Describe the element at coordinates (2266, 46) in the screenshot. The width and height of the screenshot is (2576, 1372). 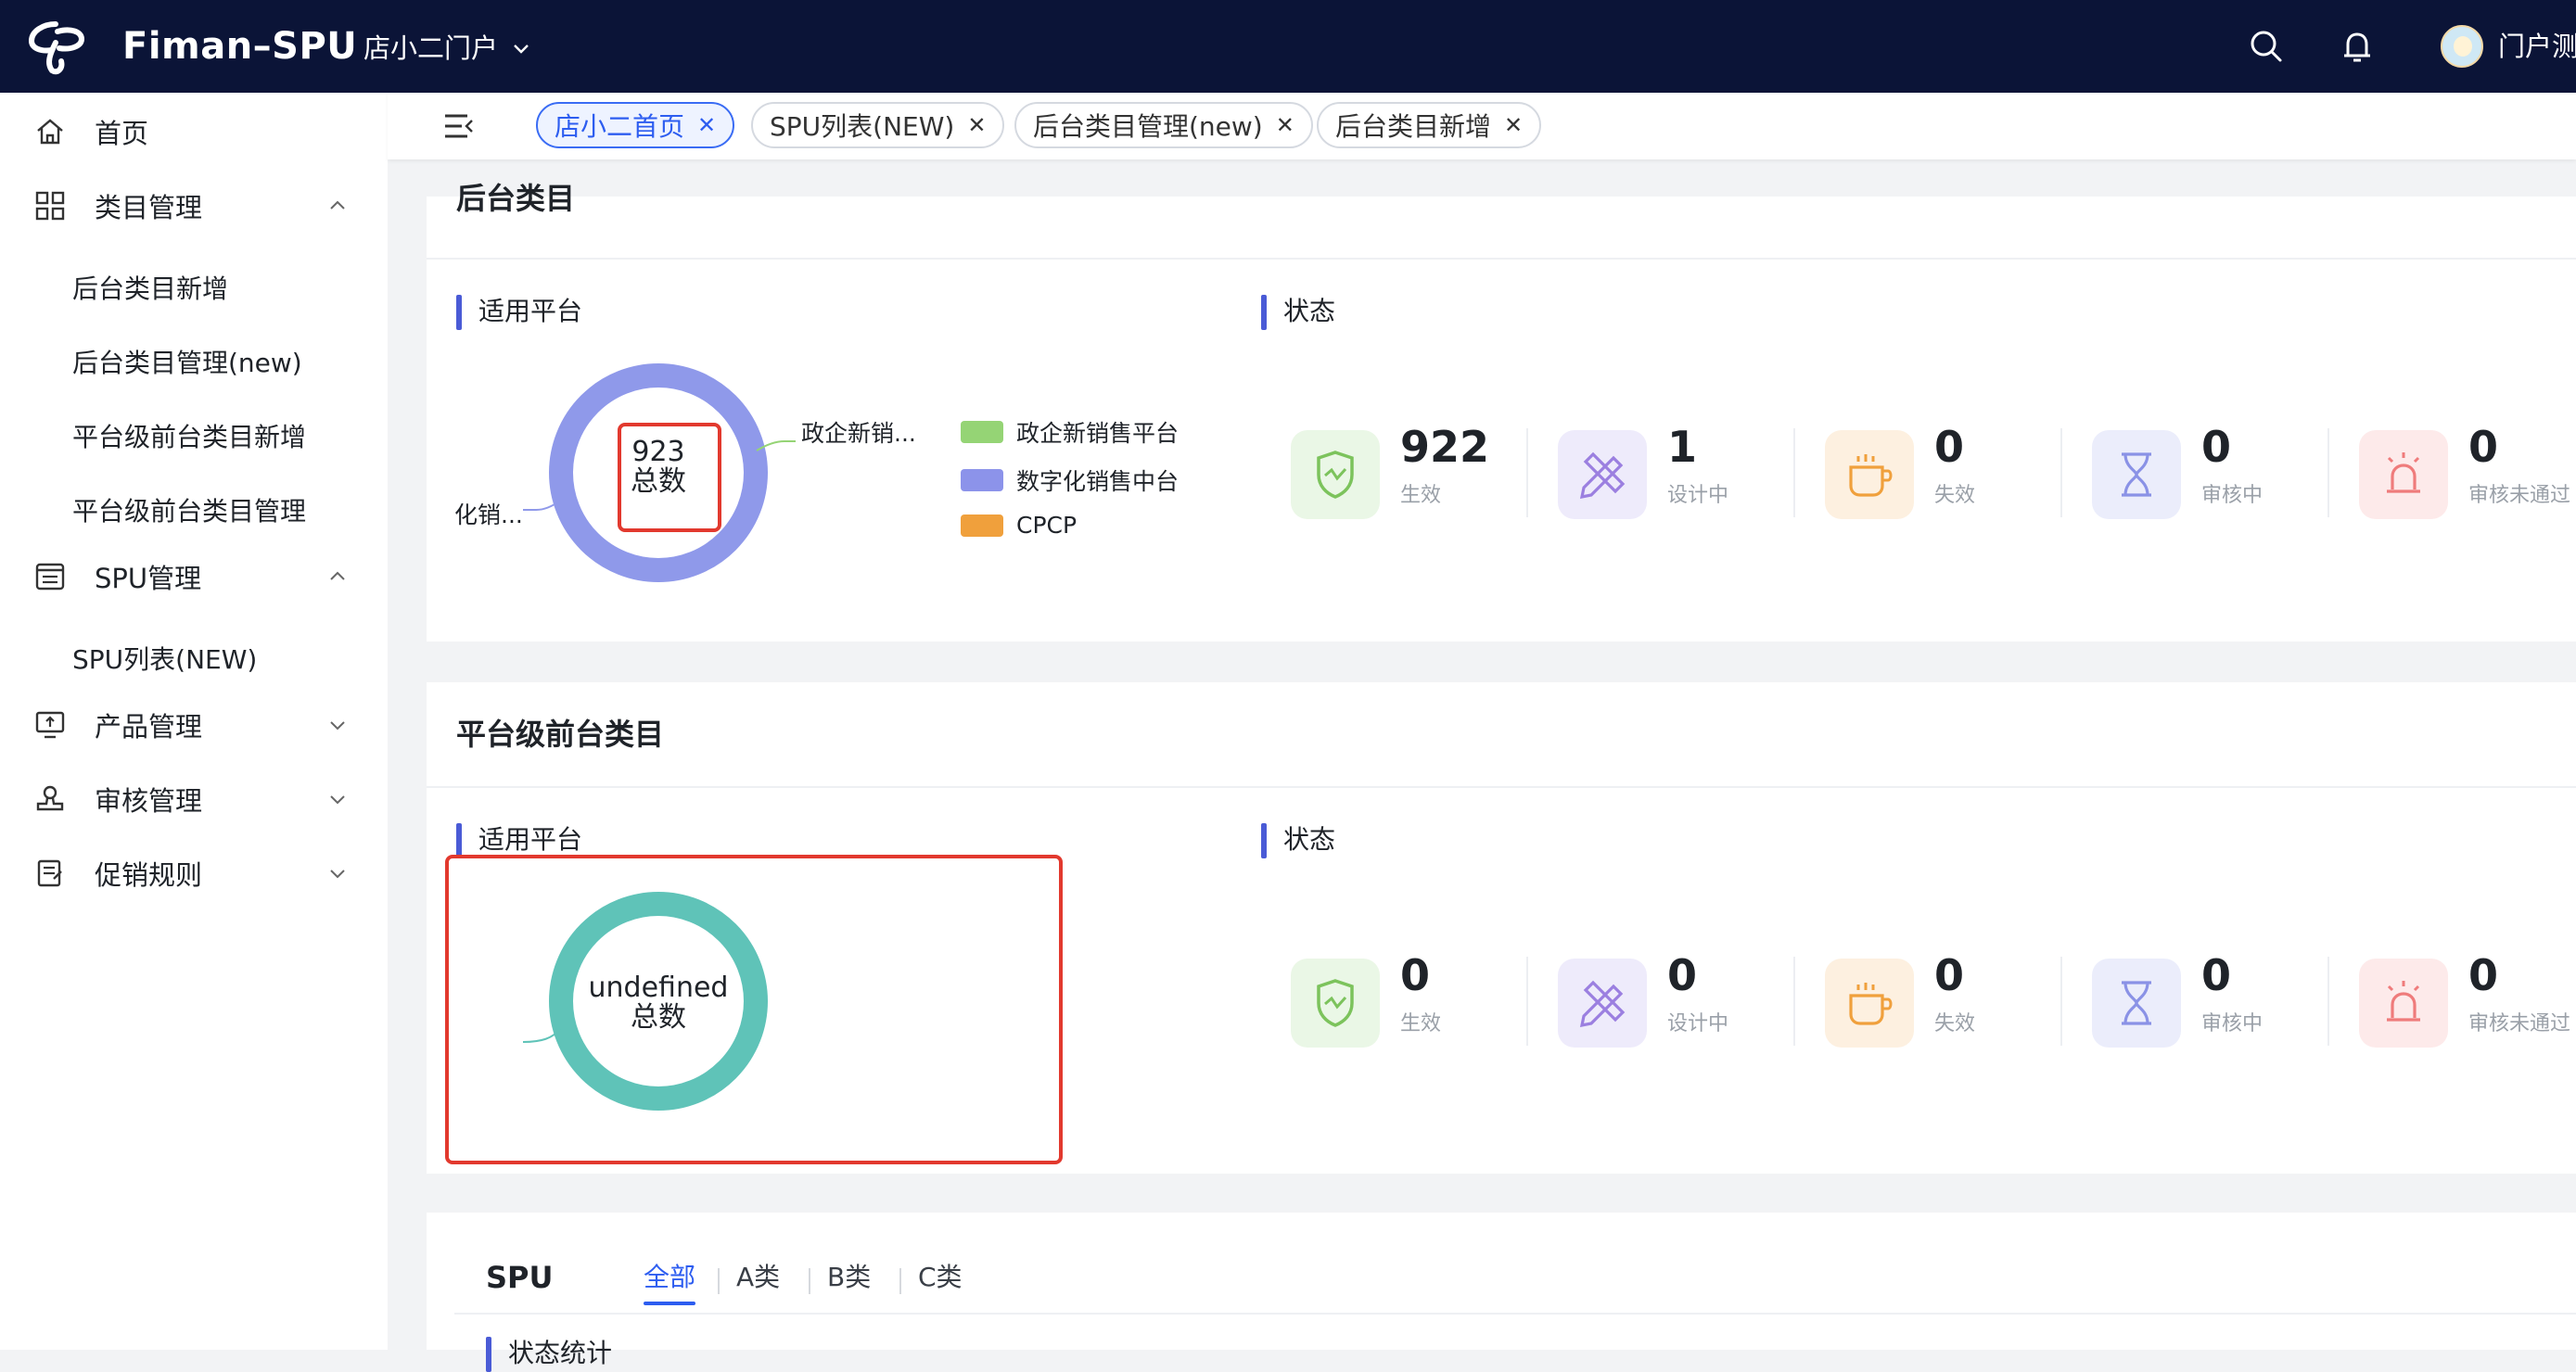
I see `search-icon` at that location.